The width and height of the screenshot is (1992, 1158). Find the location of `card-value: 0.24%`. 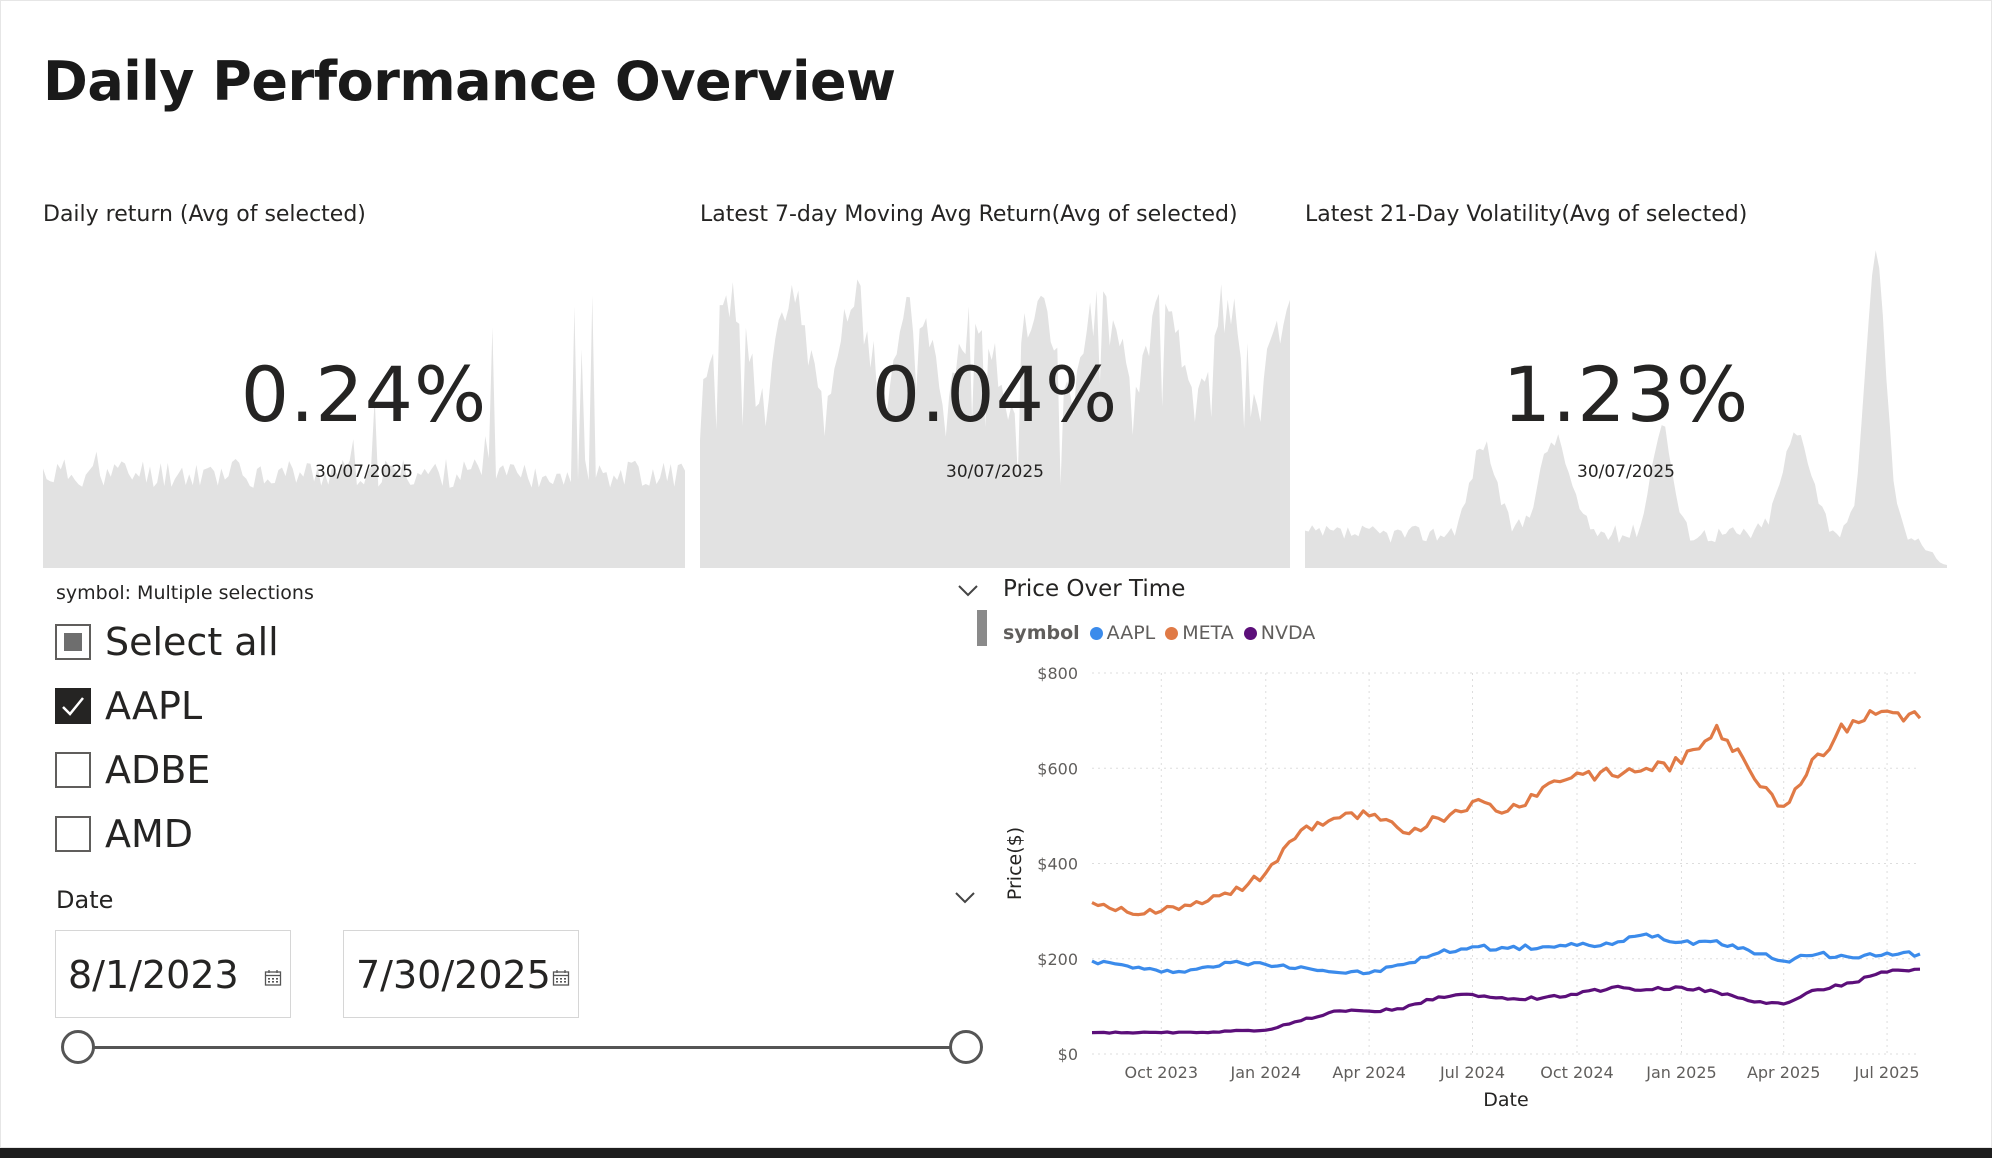

card-value: 0.24% is located at coordinates (364, 394).